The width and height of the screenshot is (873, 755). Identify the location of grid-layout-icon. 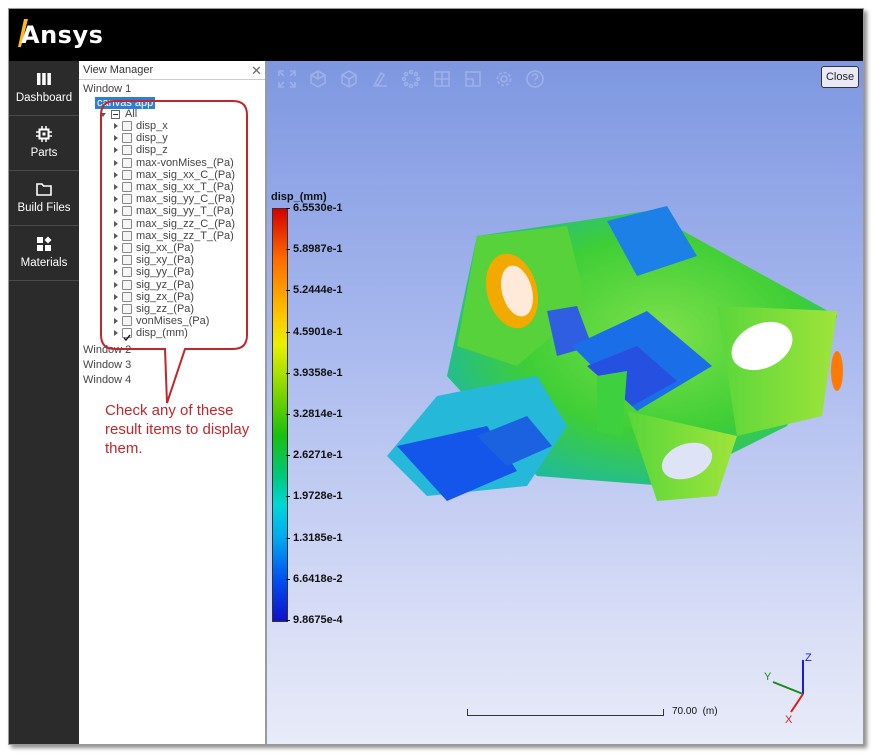
(442, 79).